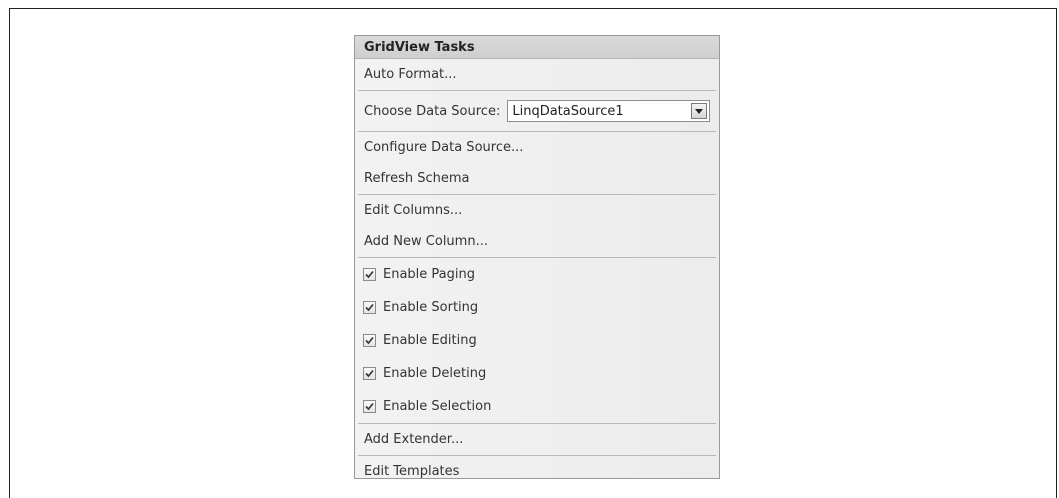 The image size is (1059, 498). I want to click on checkbox-paging, so click(369, 274).